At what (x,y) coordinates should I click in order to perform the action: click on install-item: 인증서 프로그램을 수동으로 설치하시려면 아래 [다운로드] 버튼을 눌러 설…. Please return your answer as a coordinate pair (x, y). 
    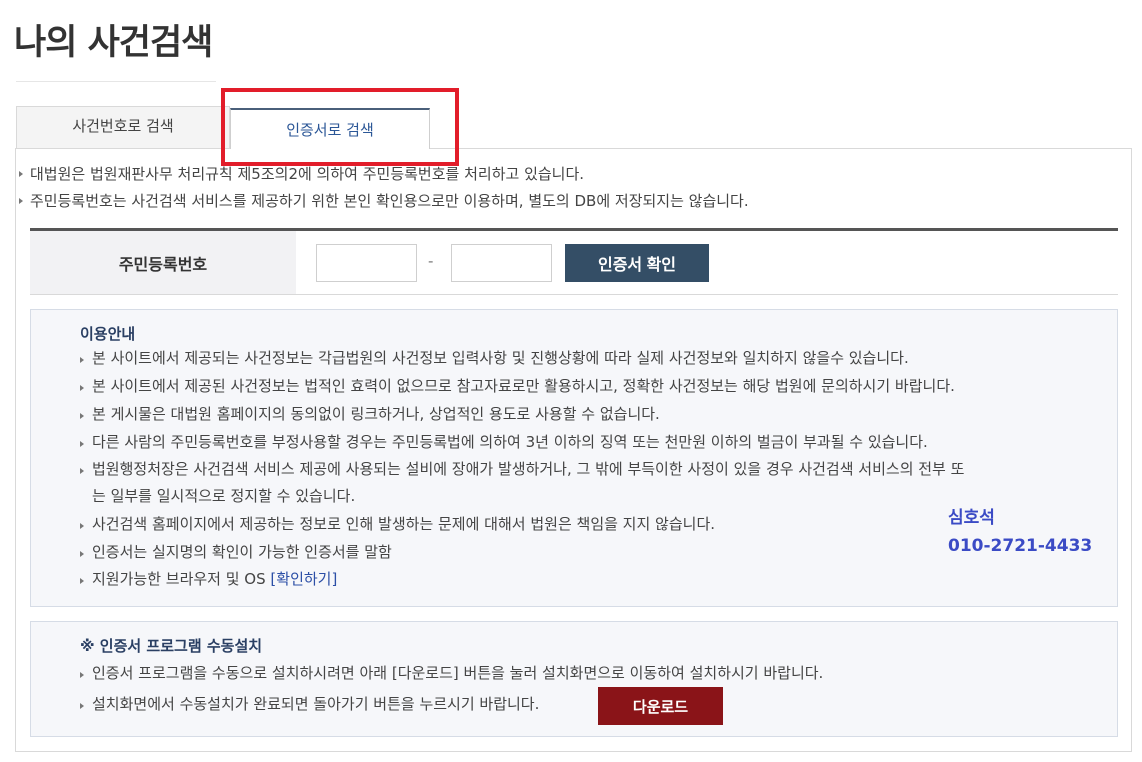
    Looking at the image, I should click on (451, 673).